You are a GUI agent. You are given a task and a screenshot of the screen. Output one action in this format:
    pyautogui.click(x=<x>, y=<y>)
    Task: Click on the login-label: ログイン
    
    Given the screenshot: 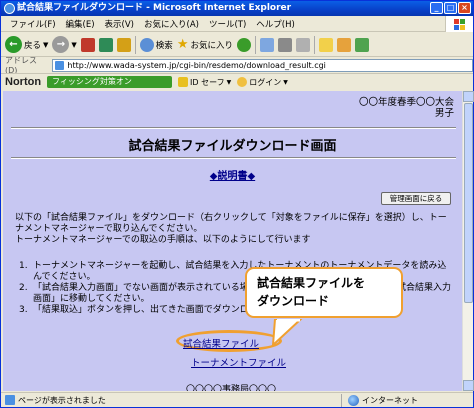 What is the action you would take?
    pyautogui.click(x=265, y=82)
    